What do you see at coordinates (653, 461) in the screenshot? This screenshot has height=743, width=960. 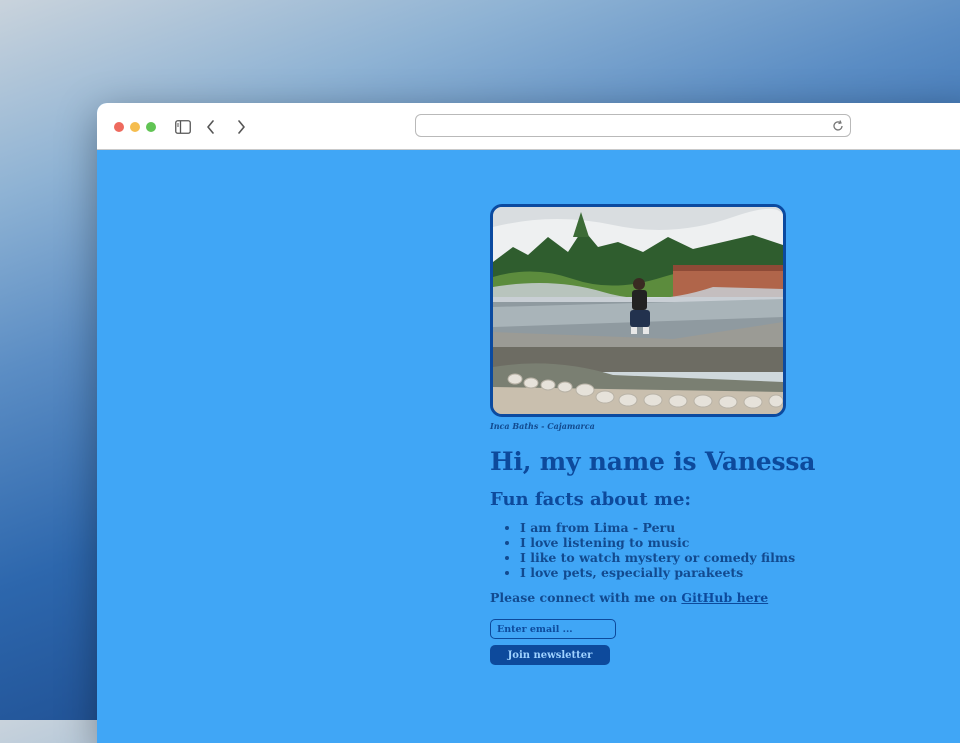 I see `page-title: Hi, my name is Vanessa` at bounding box center [653, 461].